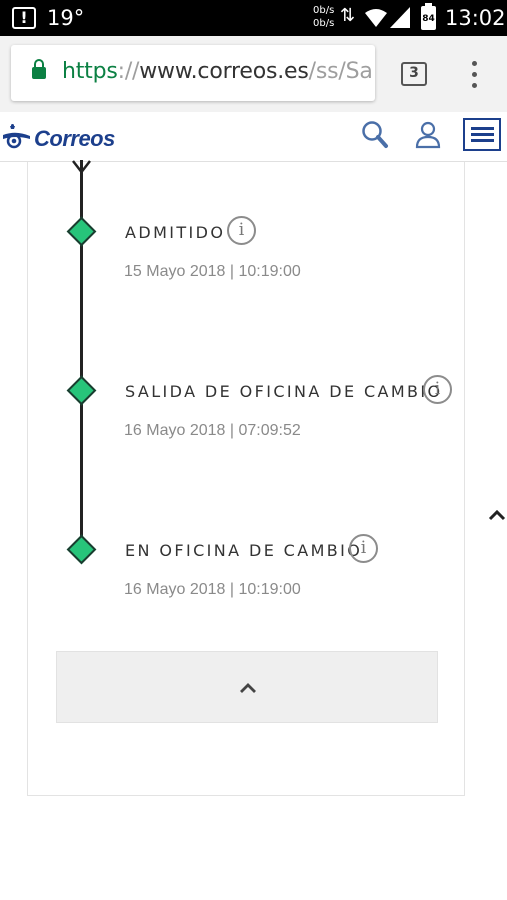 The width and height of the screenshot is (507, 900). I want to click on chevron-up-icon, so click(248, 688).